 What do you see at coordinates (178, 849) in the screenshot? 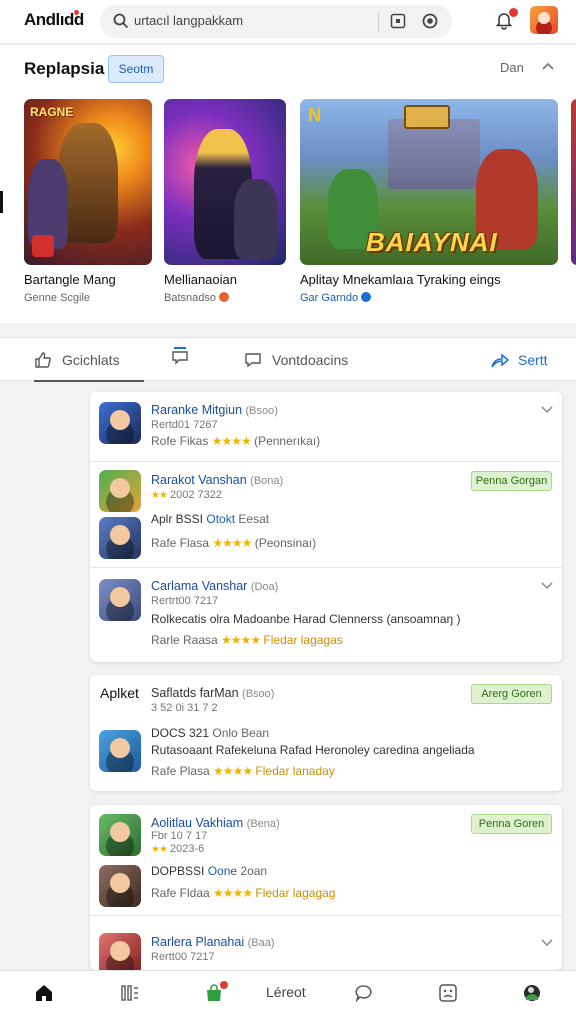
I see `app-meta: ★★ 2023-6` at bounding box center [178, 849].